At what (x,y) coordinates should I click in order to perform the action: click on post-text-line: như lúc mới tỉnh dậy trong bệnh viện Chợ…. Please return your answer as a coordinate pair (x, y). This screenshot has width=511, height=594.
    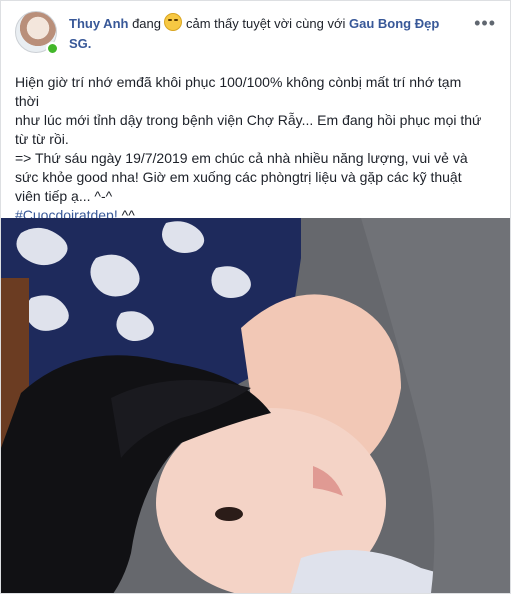
    Looking at the image, I should click on (248, 120).